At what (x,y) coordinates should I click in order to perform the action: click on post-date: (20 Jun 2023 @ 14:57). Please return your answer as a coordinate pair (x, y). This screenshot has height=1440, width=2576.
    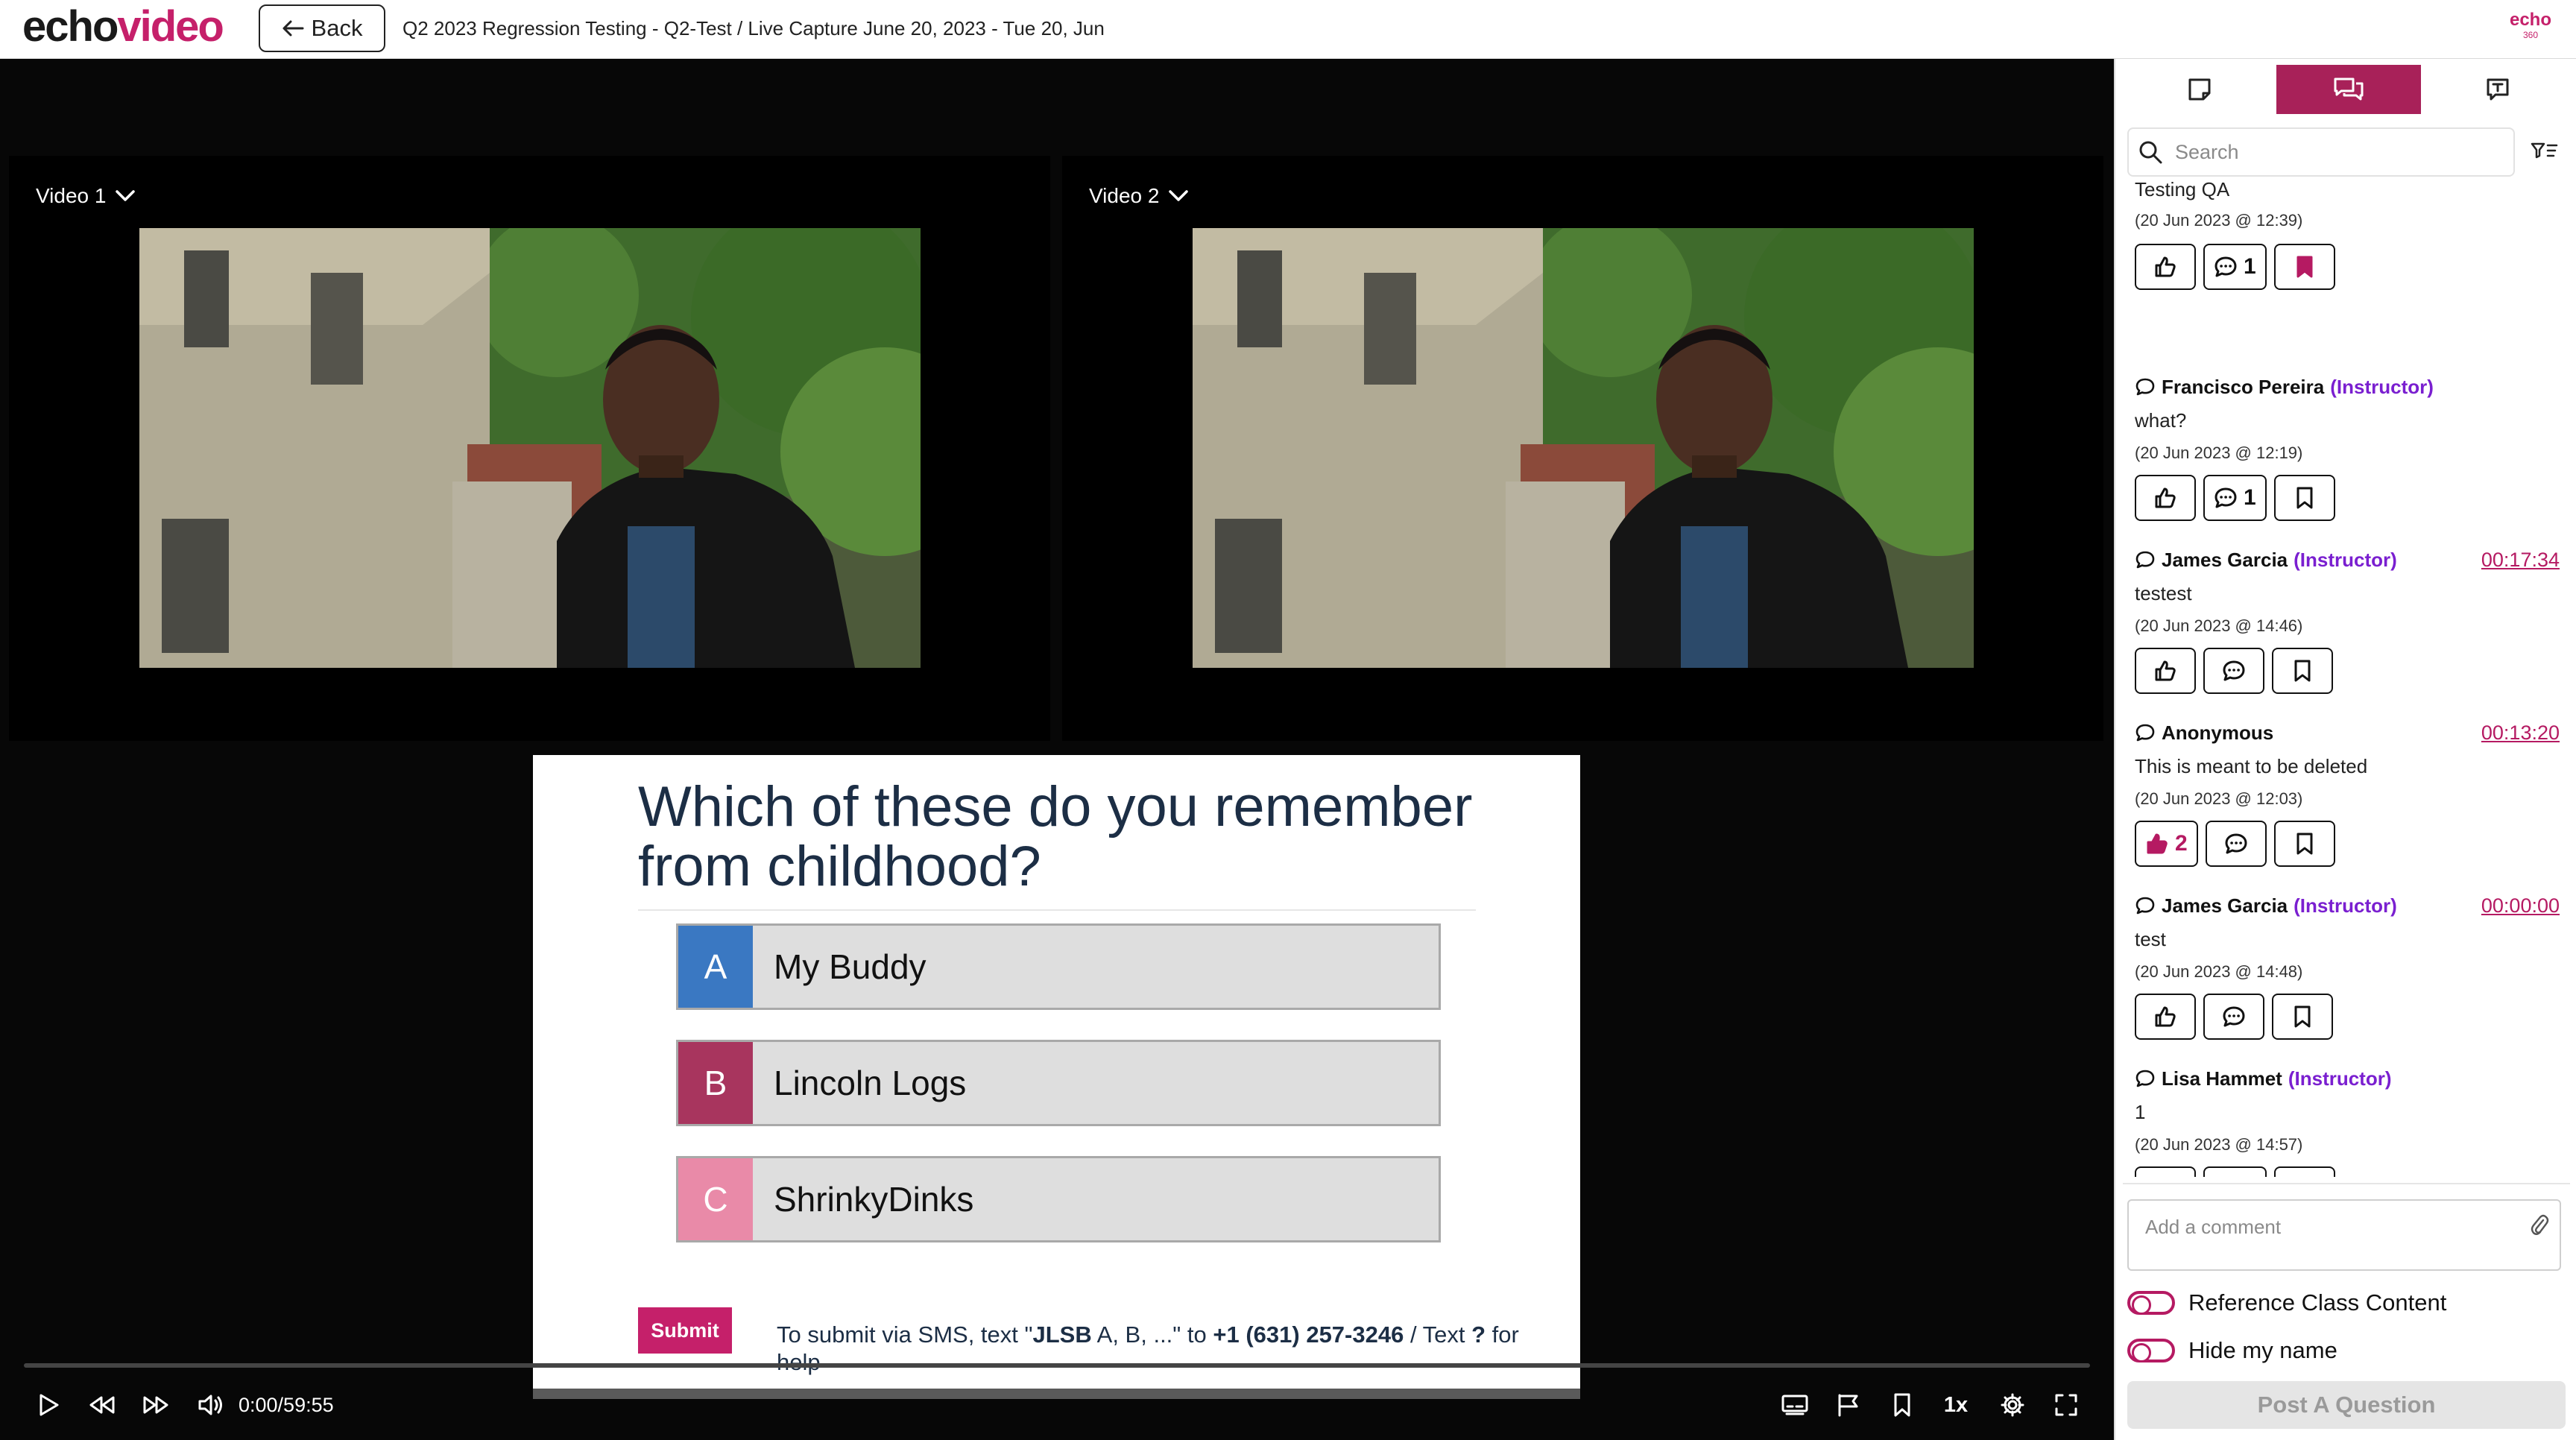
    Looking at the image, I should click on (2219, 1144).